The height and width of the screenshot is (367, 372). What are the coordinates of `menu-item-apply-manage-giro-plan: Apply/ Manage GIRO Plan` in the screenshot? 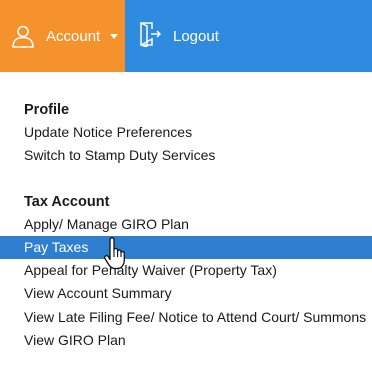 It's located at (186, 224).